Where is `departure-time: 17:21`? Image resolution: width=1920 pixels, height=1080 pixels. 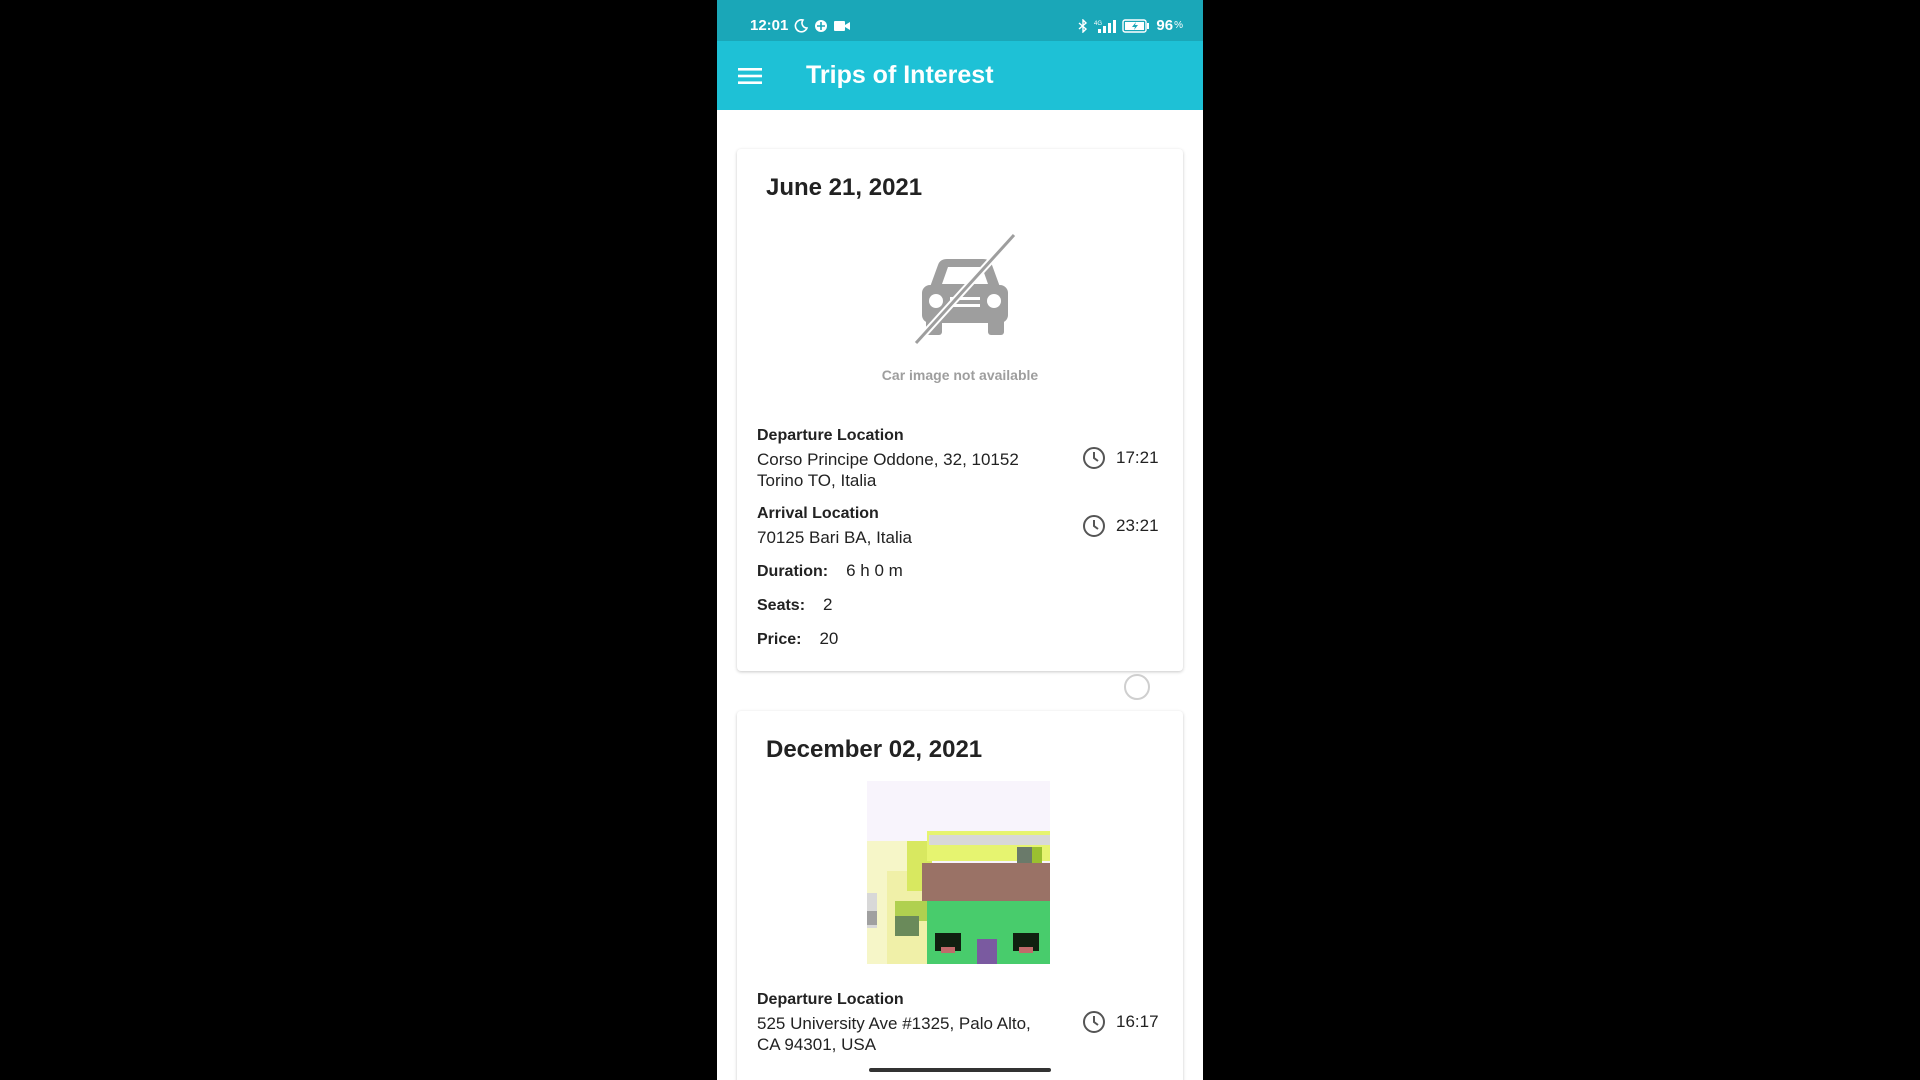
departure-time: 17:21 is located at coordinates (1120, 458).